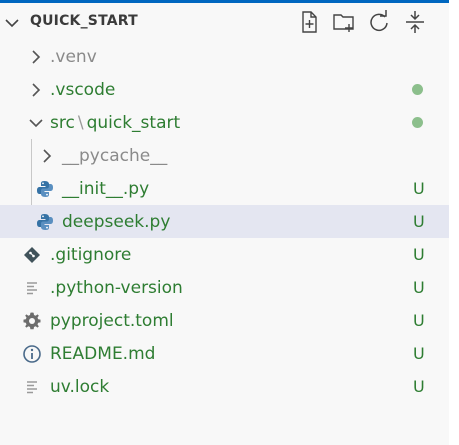  What do you see at coordinates (134, 123) in the screenshot?
I see `folder-segment-quick-start: quick_start` at bounding box center [134, 123].